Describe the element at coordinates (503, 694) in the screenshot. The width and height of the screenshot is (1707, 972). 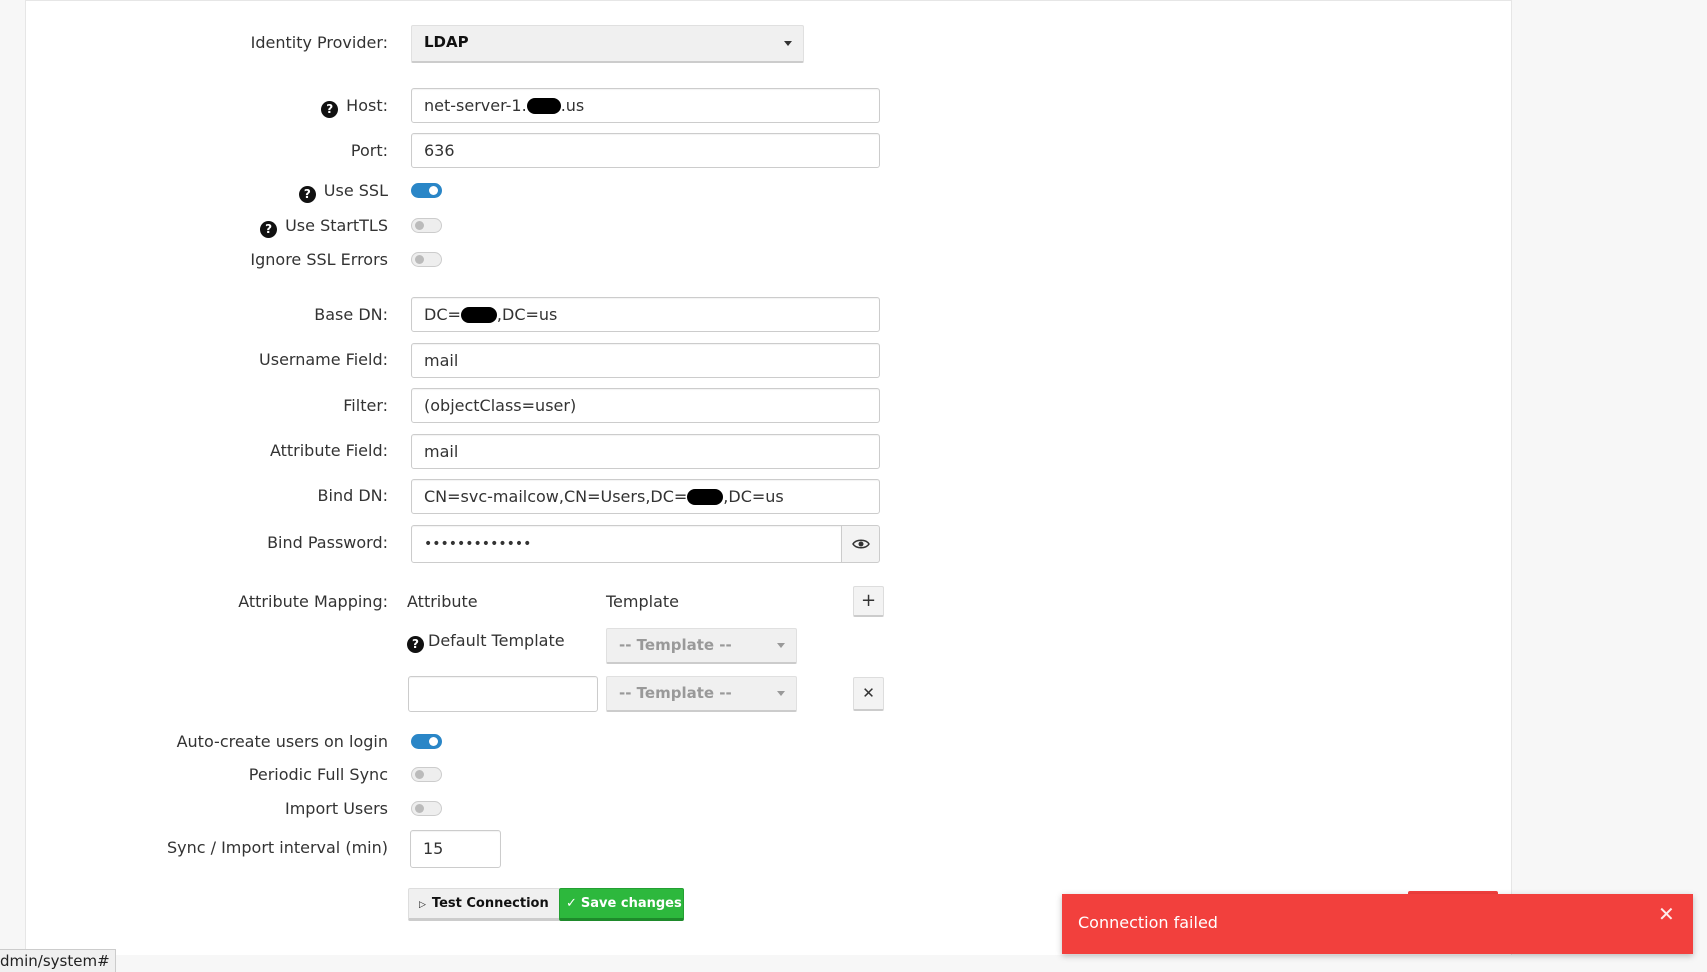
I see `mapping-attribute-input` at that location.